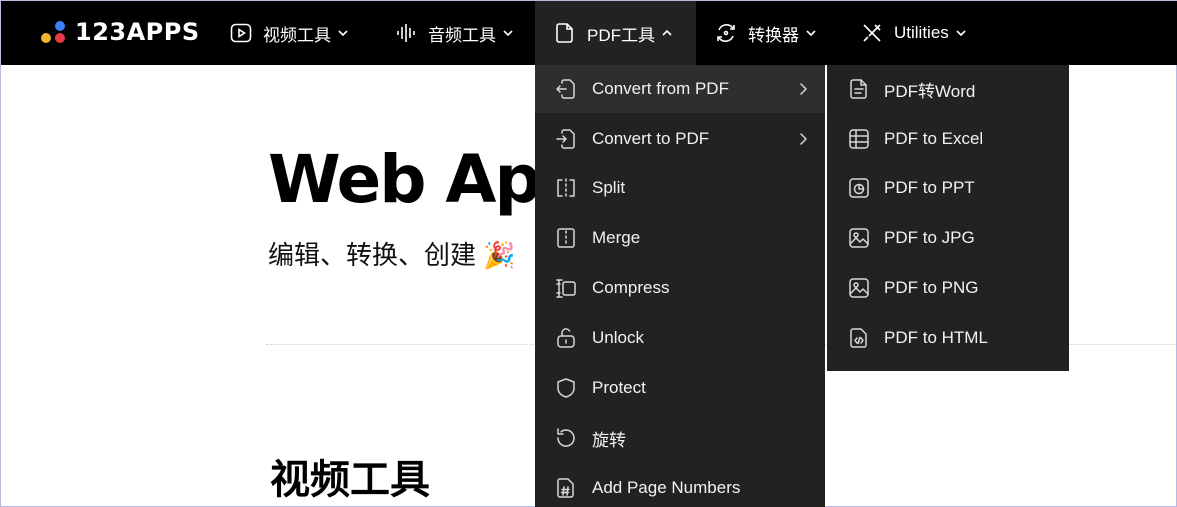 This screenshot has width=1177, height=507. Describe the element at coordinates (566, 388) in the screenshot. I see `shield-icon` at that location.